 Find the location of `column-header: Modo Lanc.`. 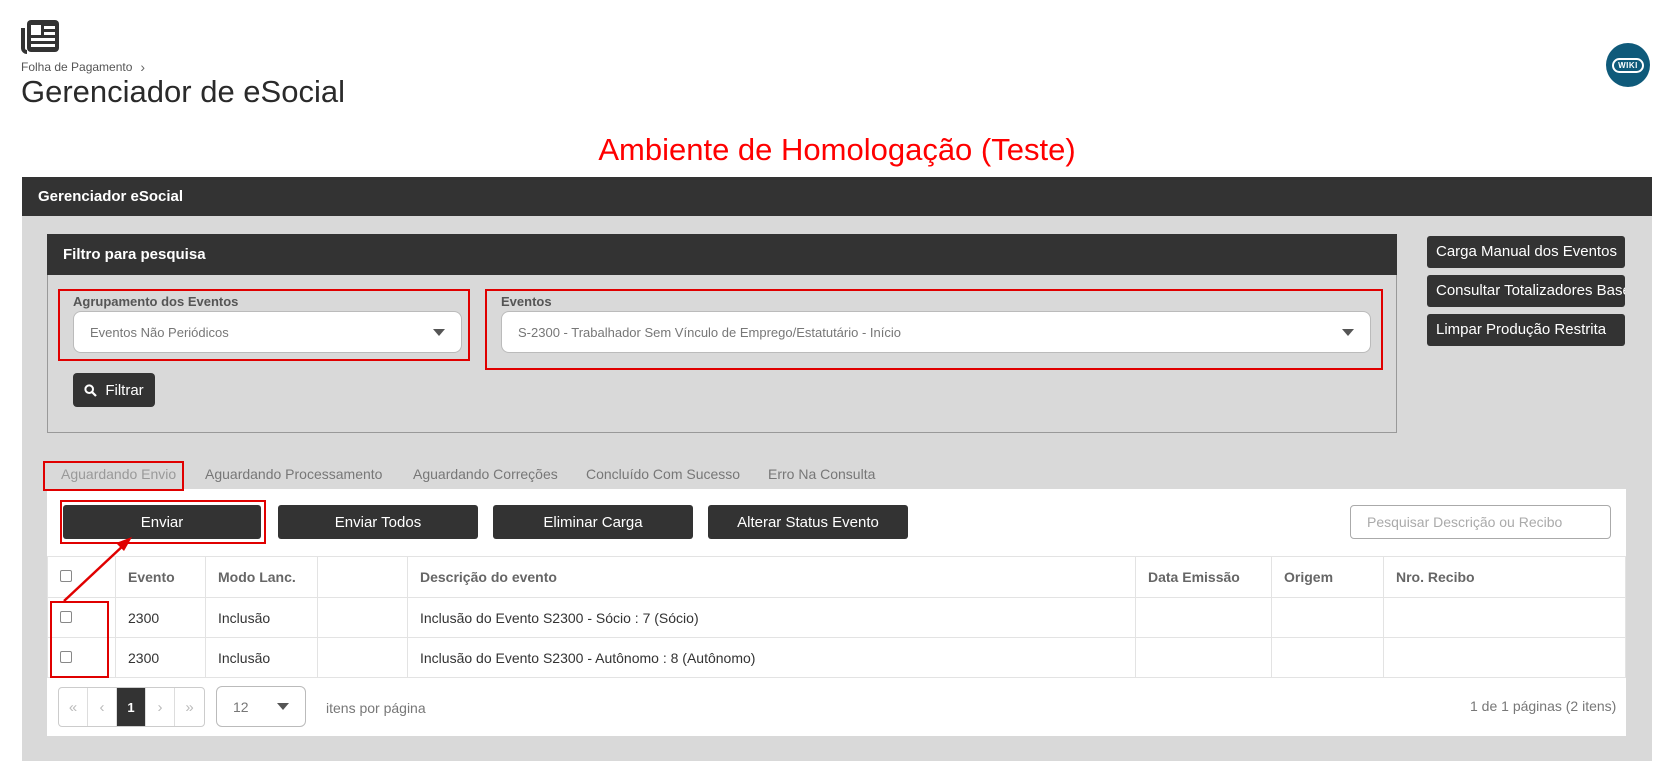

column-header: Modo Lanc. is located at coordinates (261, 577).